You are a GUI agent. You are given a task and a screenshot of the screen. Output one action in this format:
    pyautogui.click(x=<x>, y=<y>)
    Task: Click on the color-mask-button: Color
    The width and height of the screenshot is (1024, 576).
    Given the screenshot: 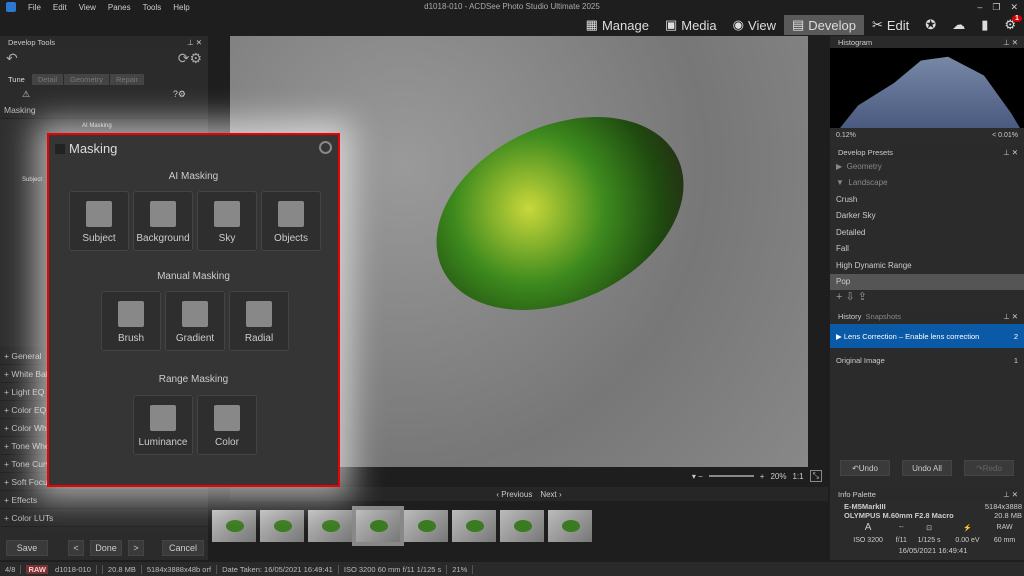 What is the action you would take?
    pyautogui.click(x=227, y=425)
    